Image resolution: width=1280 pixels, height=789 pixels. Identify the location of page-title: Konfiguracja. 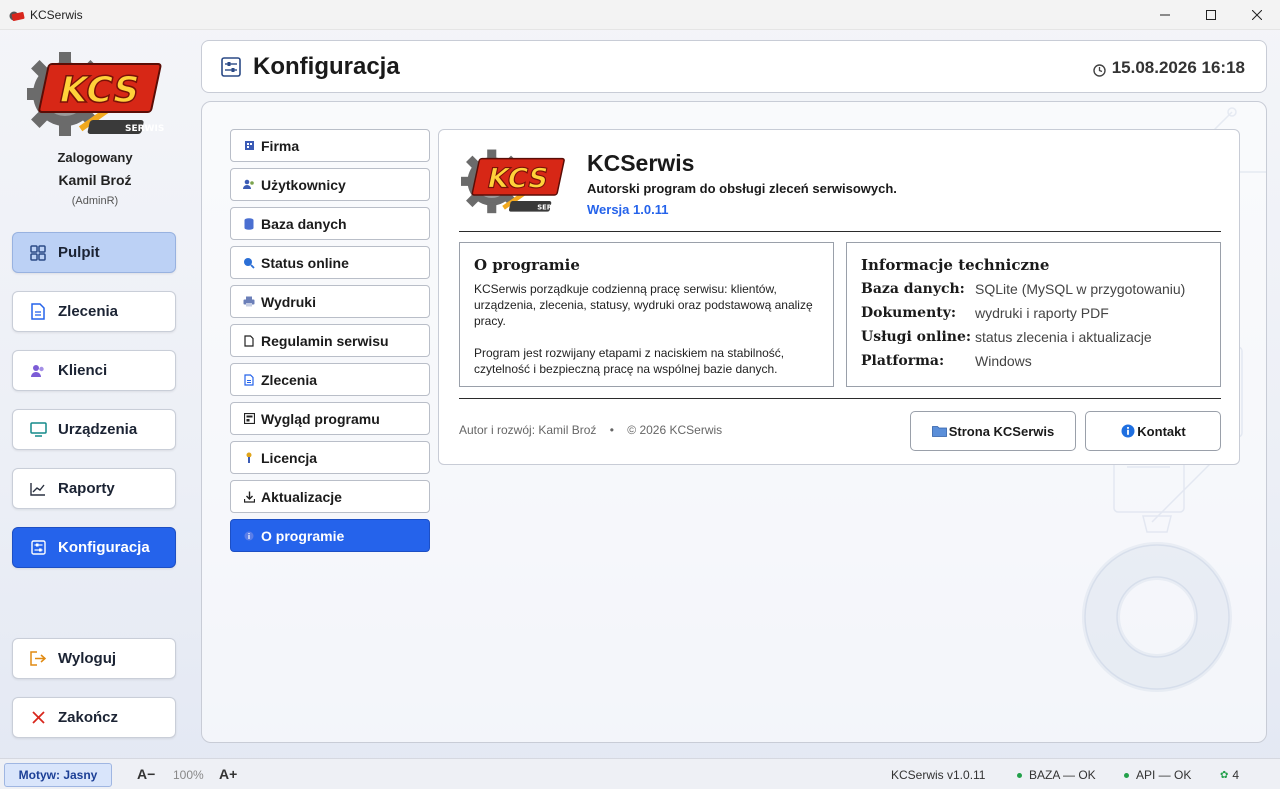
(326, 66).